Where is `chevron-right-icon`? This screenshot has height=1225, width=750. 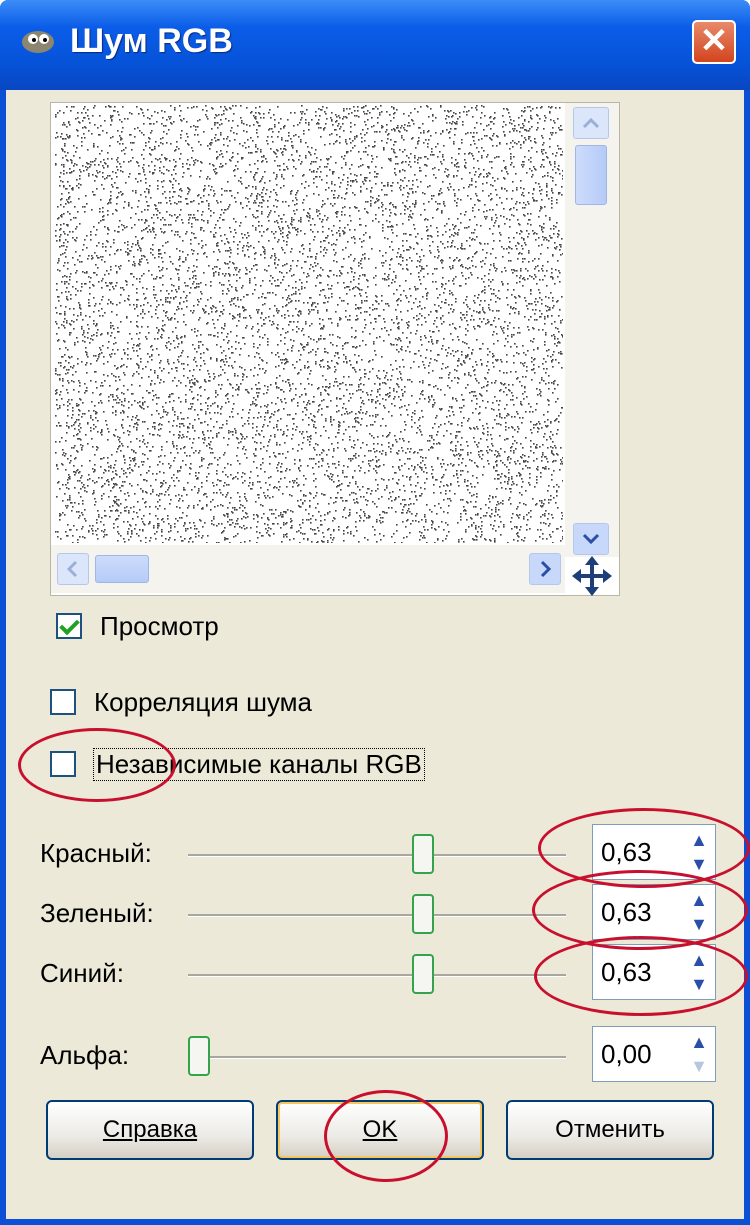 chevron-right-icon is located at coordinates (546, 569).